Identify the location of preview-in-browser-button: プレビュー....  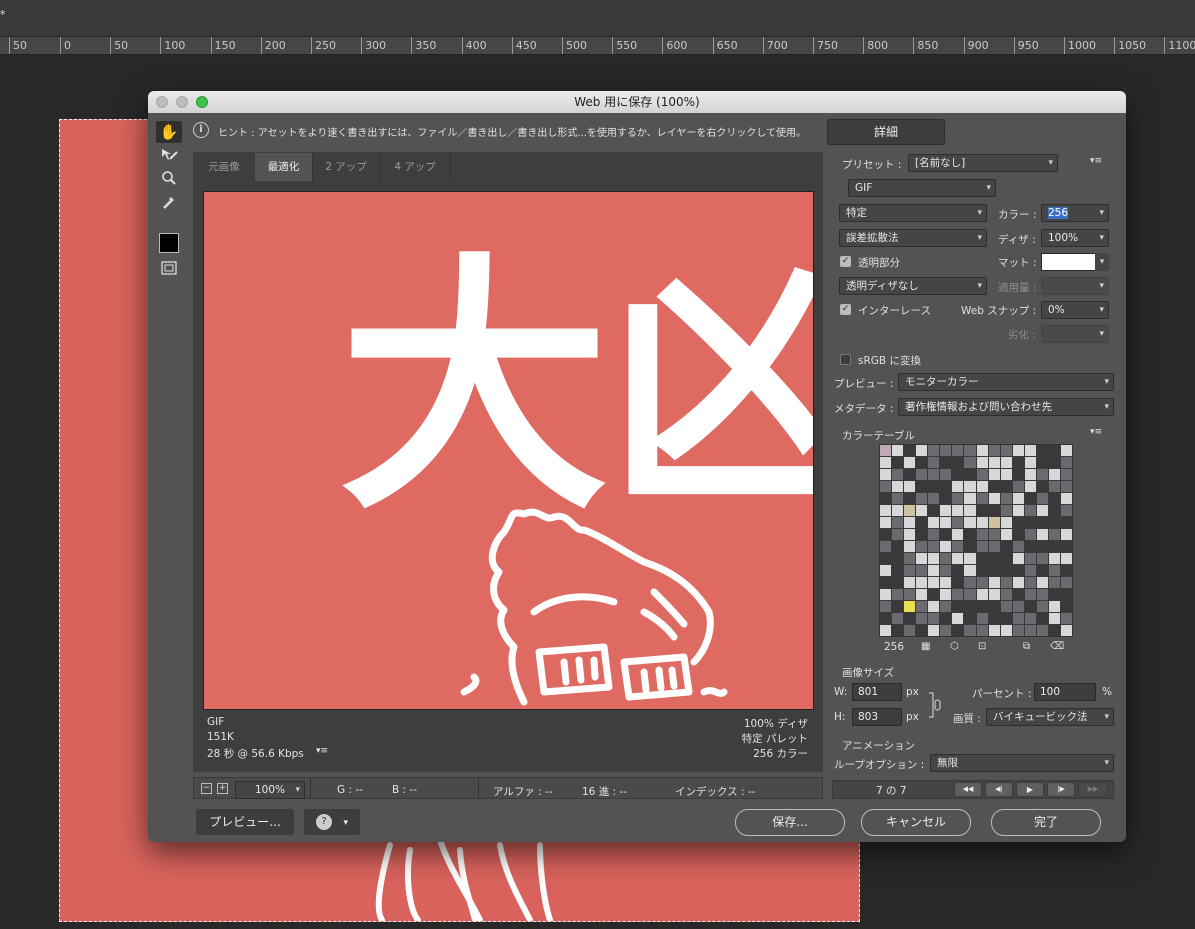
(245, 822).